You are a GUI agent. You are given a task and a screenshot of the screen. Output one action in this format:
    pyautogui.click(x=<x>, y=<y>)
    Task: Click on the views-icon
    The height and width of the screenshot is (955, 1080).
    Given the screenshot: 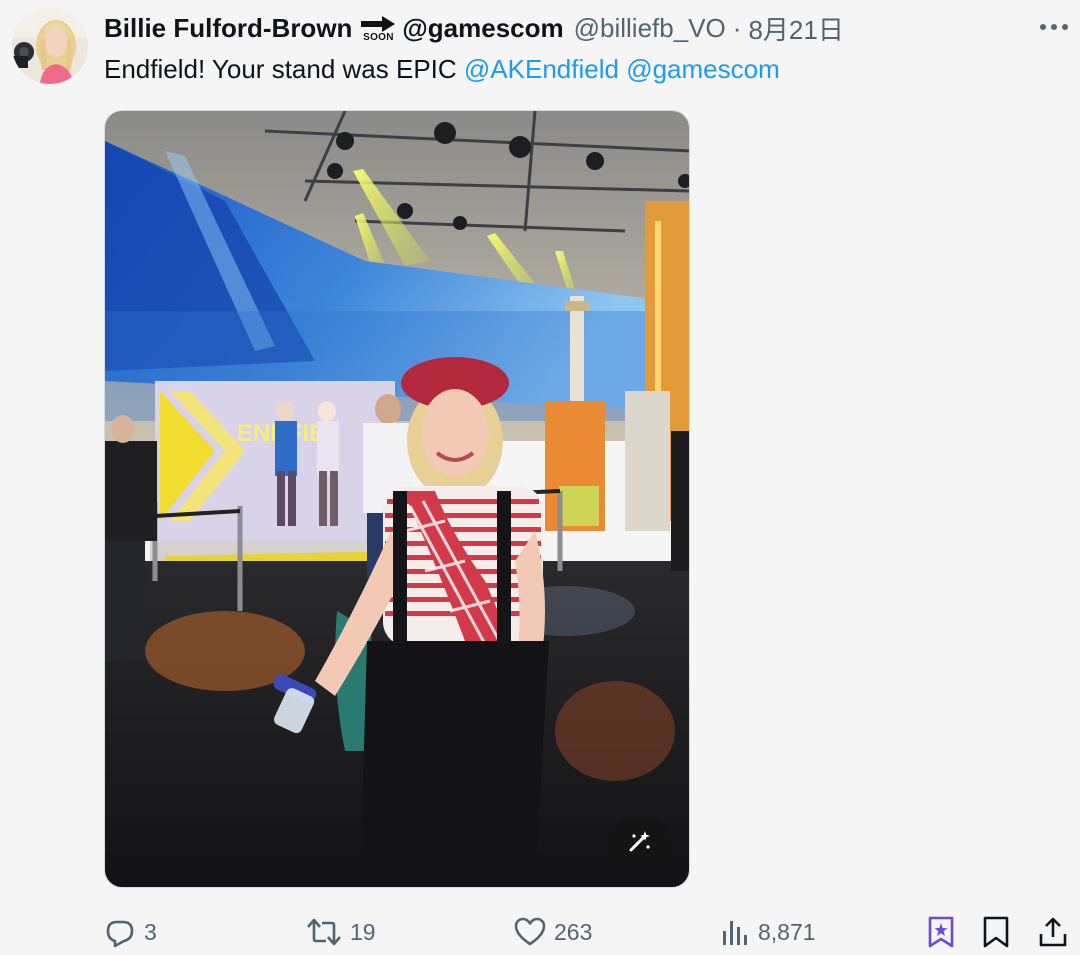 What is the action you would take?
    pyautogui.click(x=735, y=933)
    